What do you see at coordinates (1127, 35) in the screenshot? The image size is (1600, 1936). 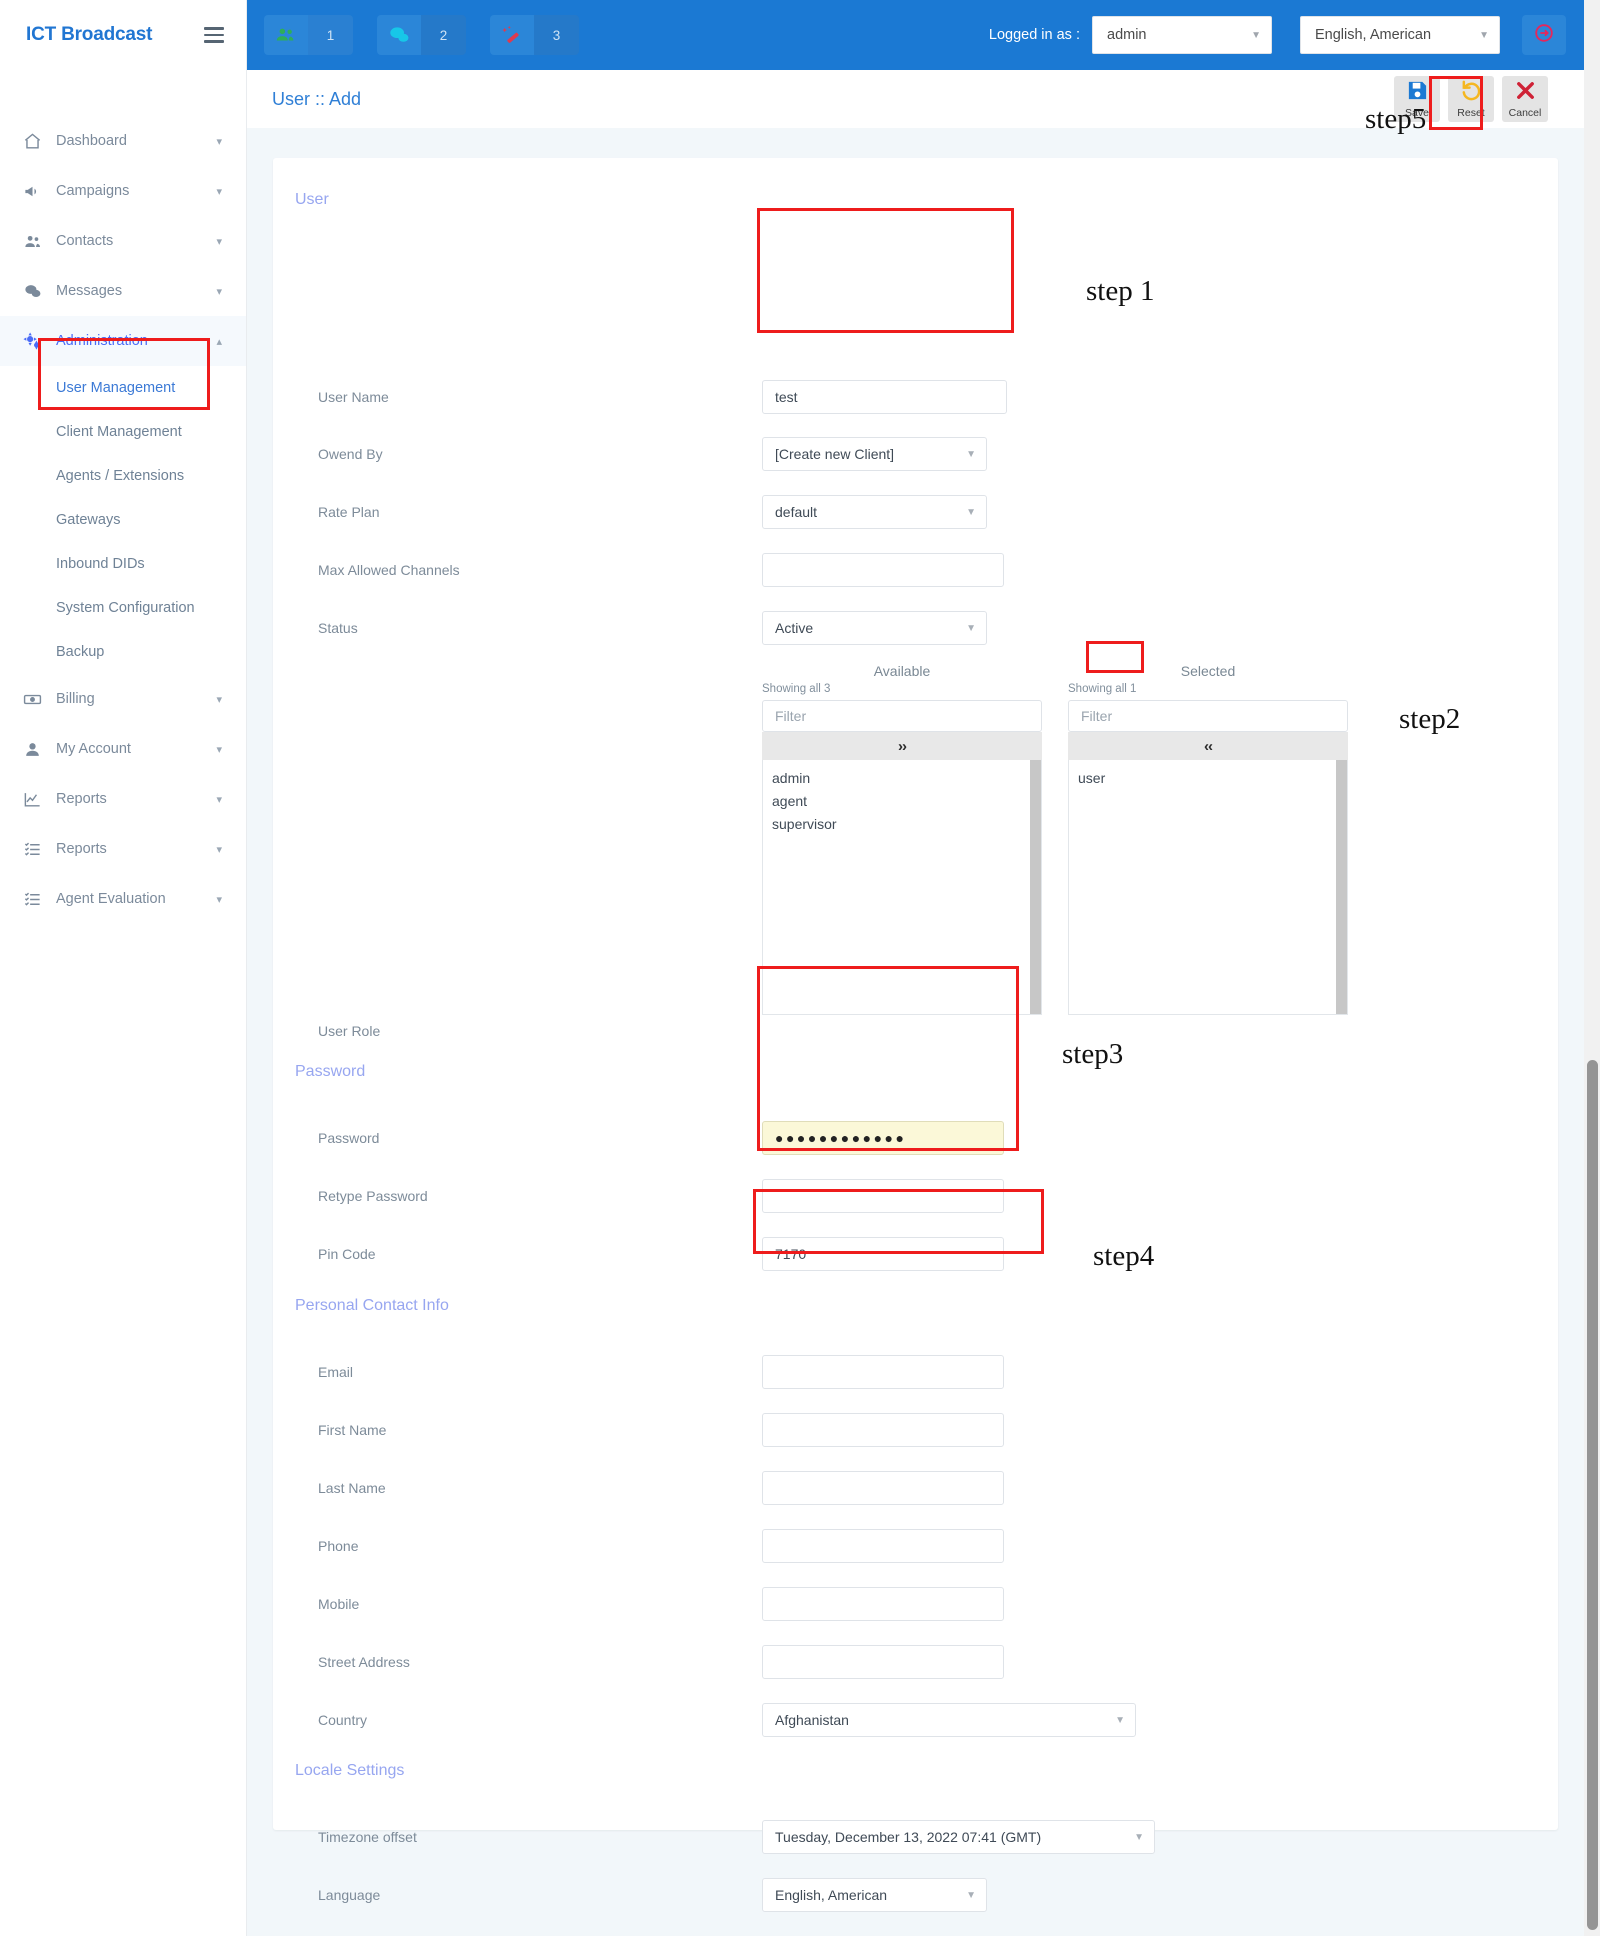 I see `user-select-value: admin` at bounding box center [1127, 35].